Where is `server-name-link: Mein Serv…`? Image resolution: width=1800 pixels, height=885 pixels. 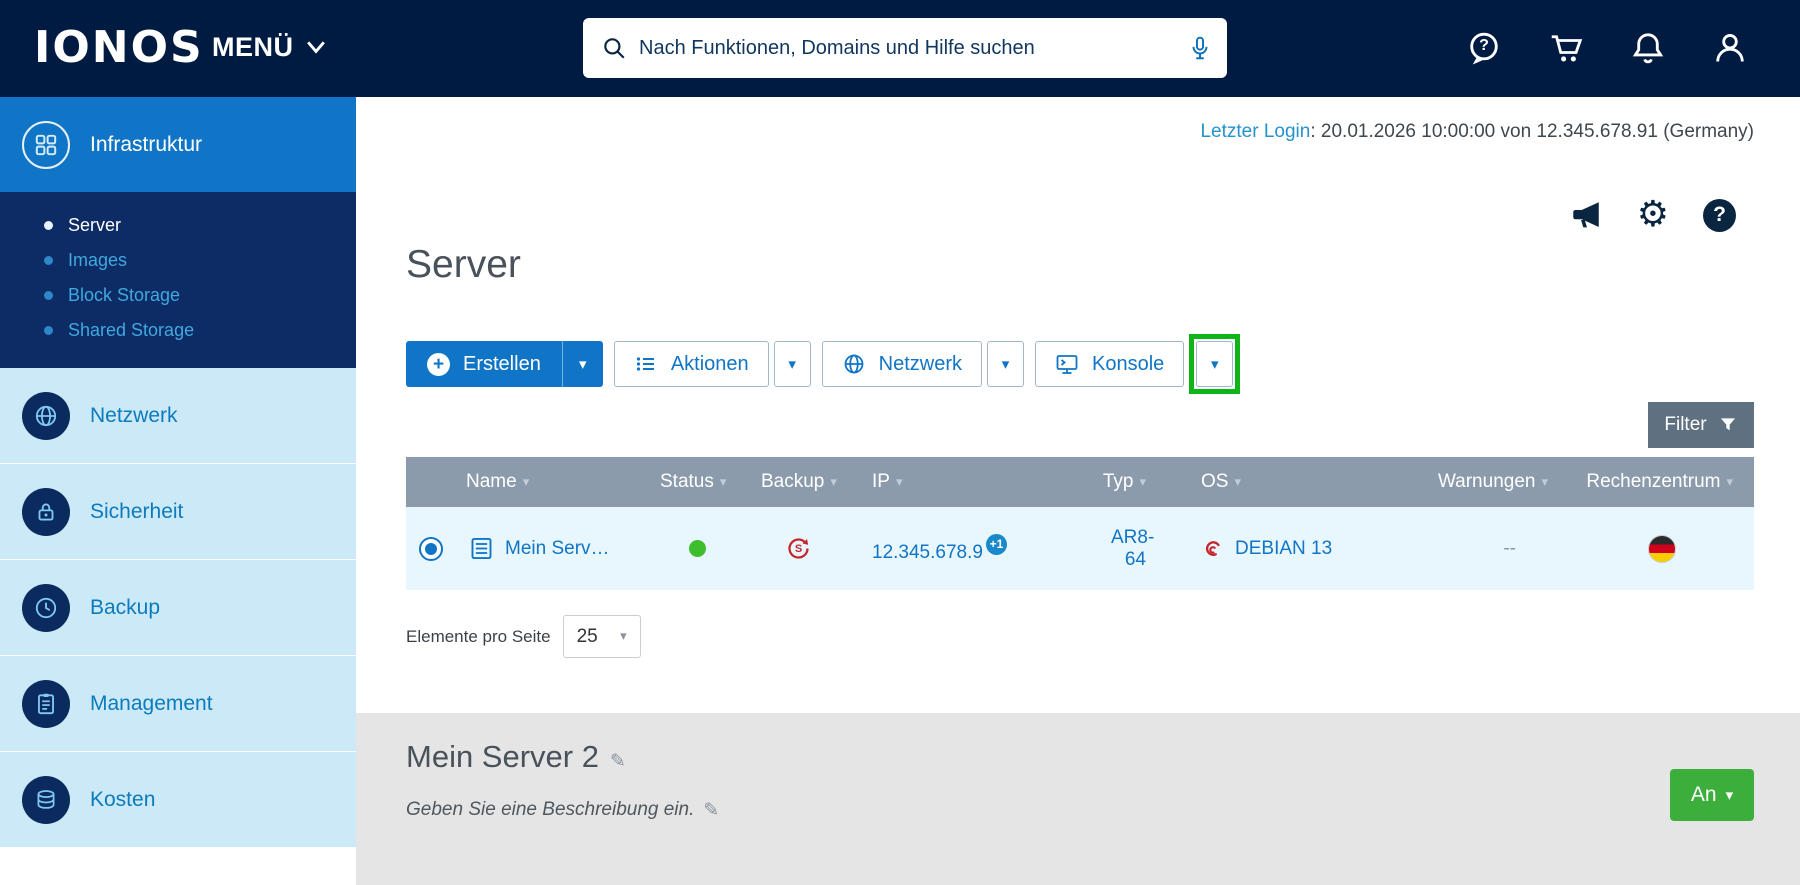
server-name-link: Mein Serv… is located at coordinates (557, 549).